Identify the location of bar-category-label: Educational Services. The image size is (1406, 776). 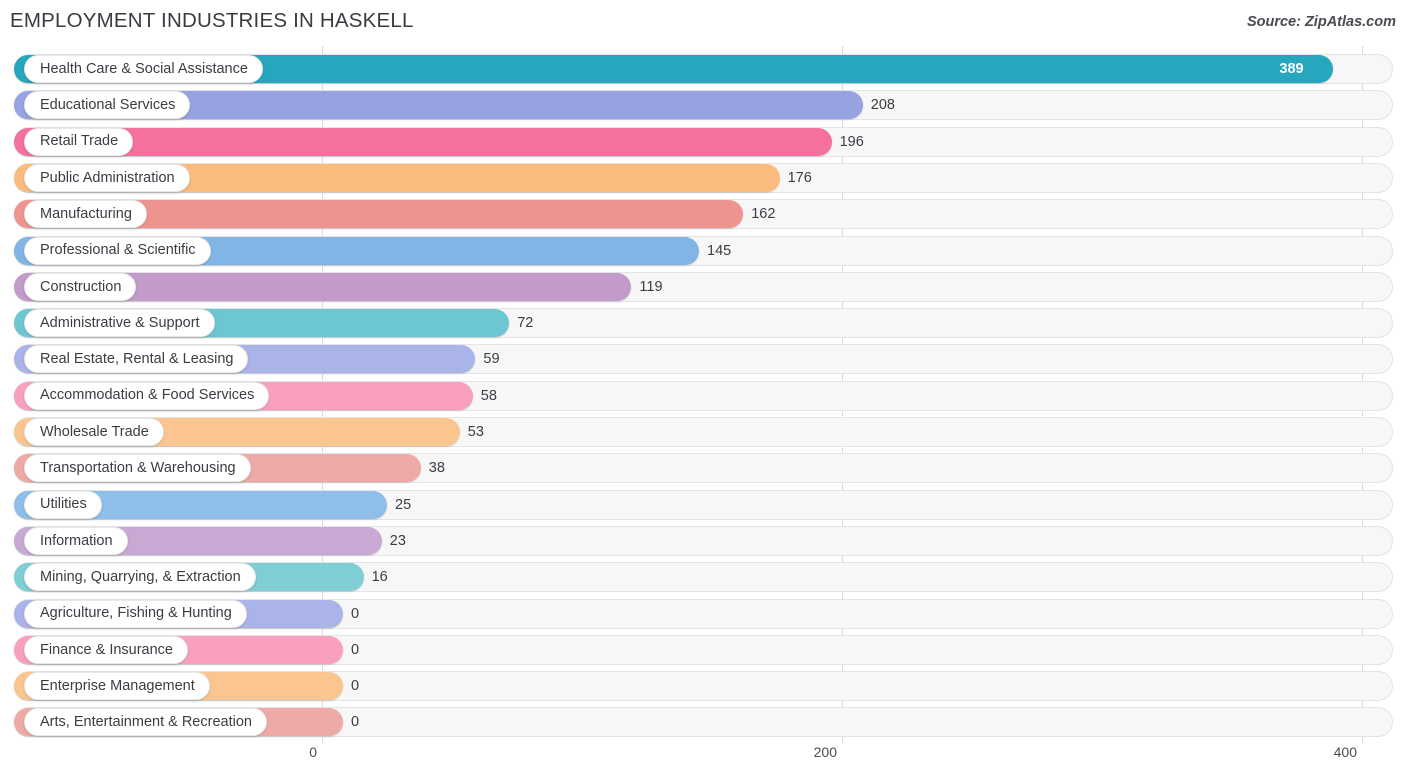
(107, 105).